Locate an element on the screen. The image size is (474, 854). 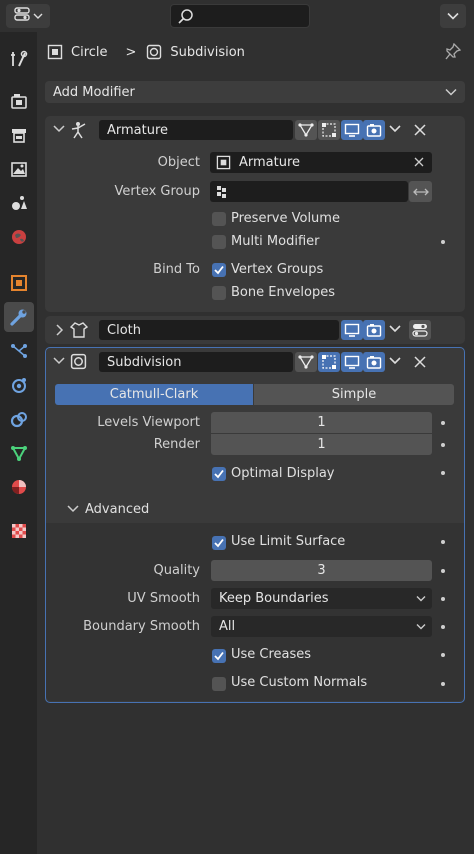
editor-type-button is located at coordinates (28, 16).